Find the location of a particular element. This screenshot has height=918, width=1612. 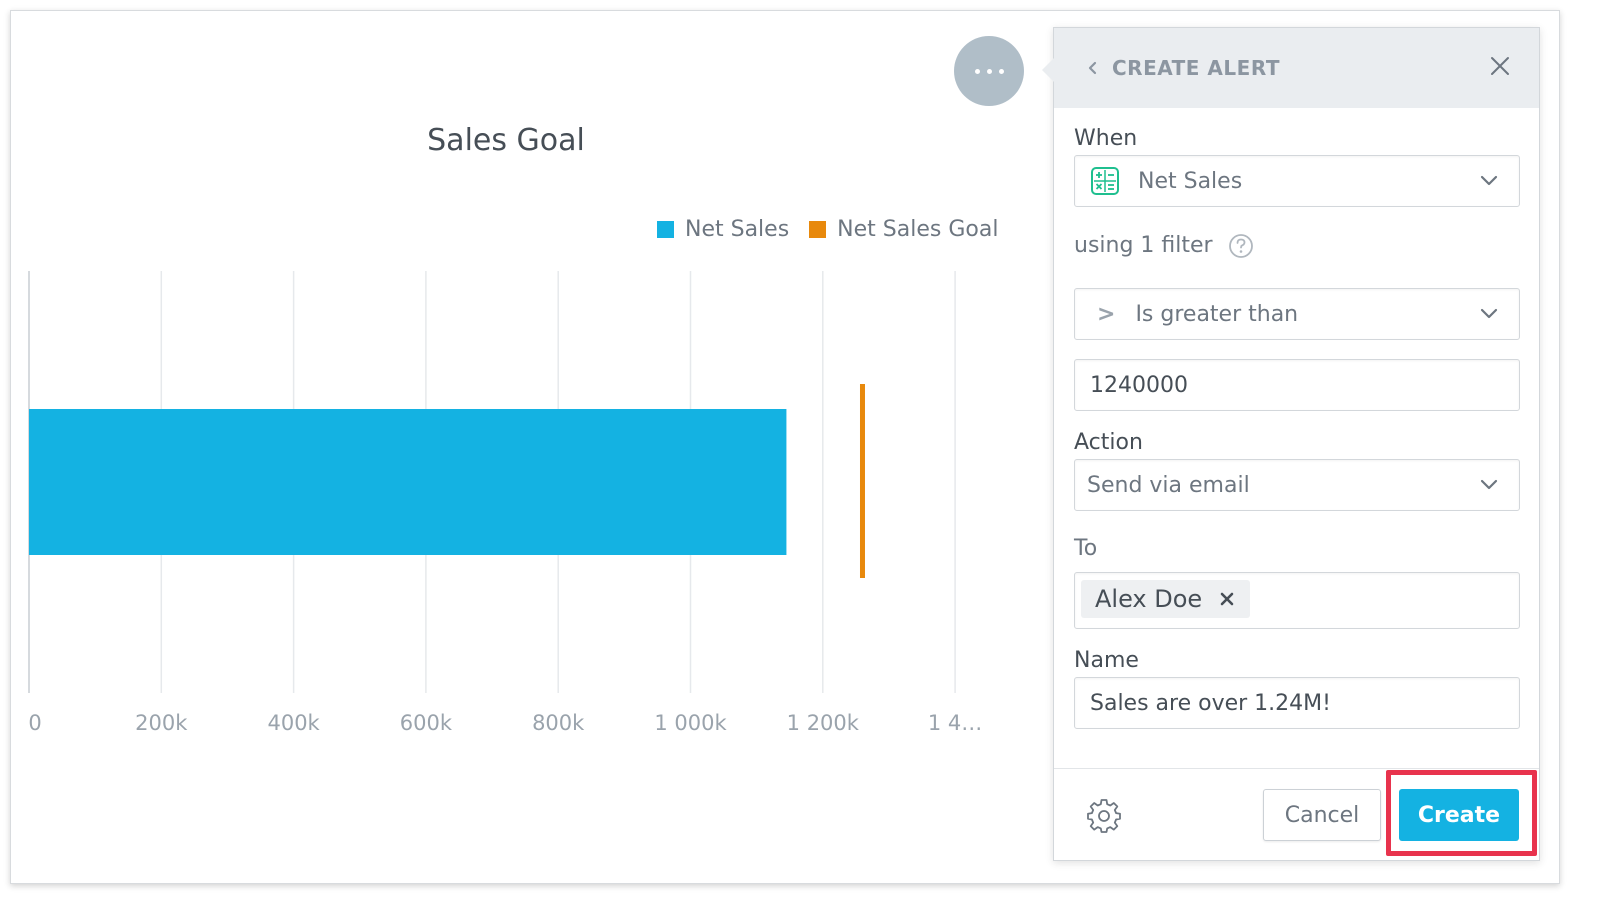

recipient-chip-label: Alex Doe is located at coordinates (1149, 599).